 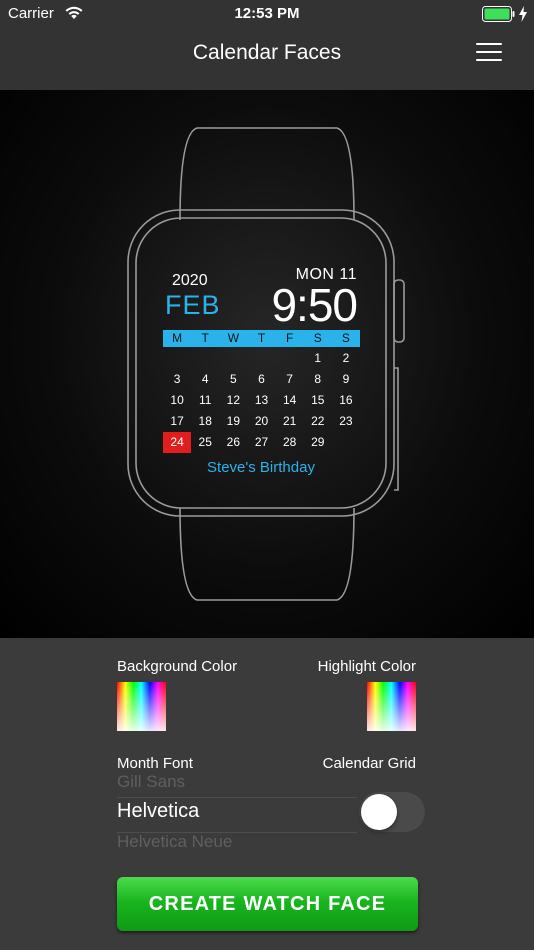 I want to click on calendar-week: 10 11 12 13 14 15 16, so click(x=261, y=400).